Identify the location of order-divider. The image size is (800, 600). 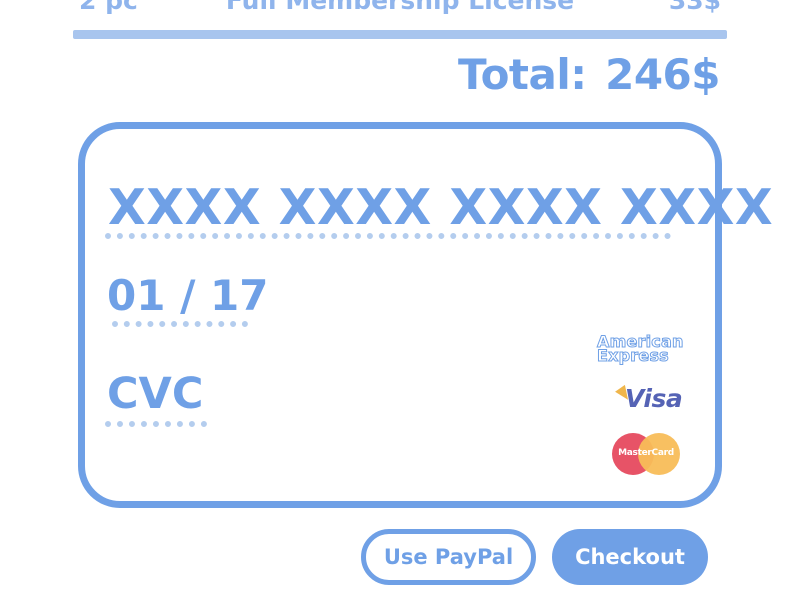
(400, 34).